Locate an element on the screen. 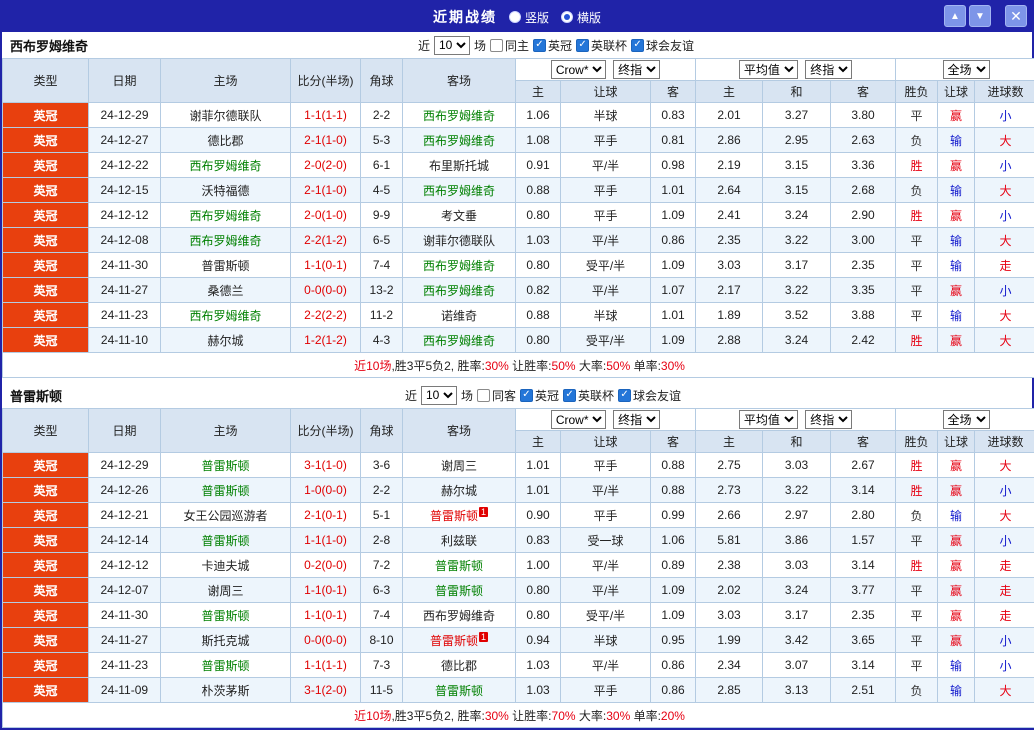  away-team-cell: 西布罗姆维奇 is located at coordinates (459, 290).